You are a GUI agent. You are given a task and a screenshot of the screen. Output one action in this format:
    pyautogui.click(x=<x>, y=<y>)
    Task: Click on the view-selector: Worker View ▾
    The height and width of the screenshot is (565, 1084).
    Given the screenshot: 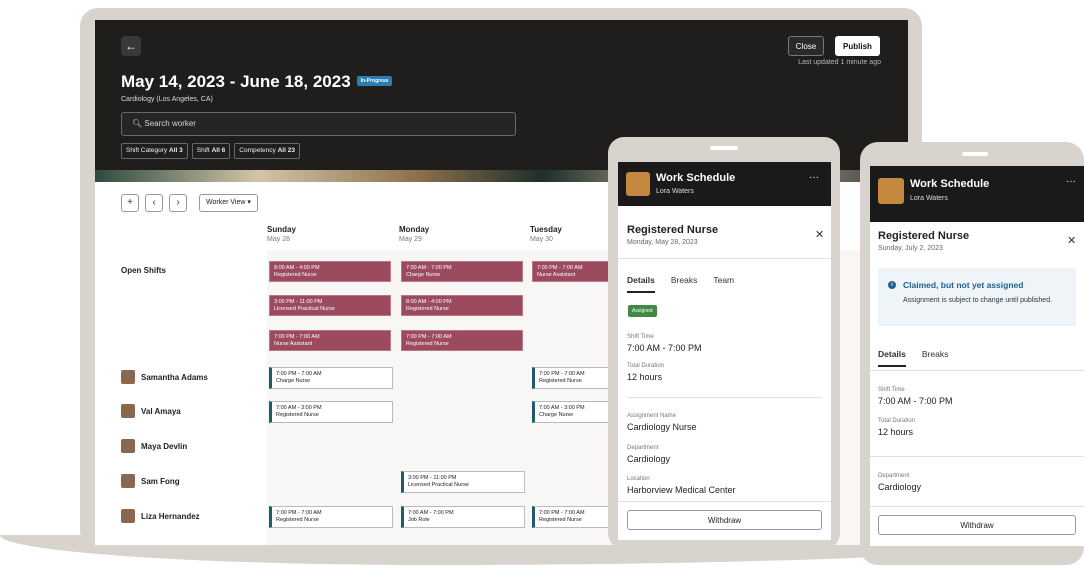 What is the action you would take?
    pyautogui.click(x=228, y=203)
    